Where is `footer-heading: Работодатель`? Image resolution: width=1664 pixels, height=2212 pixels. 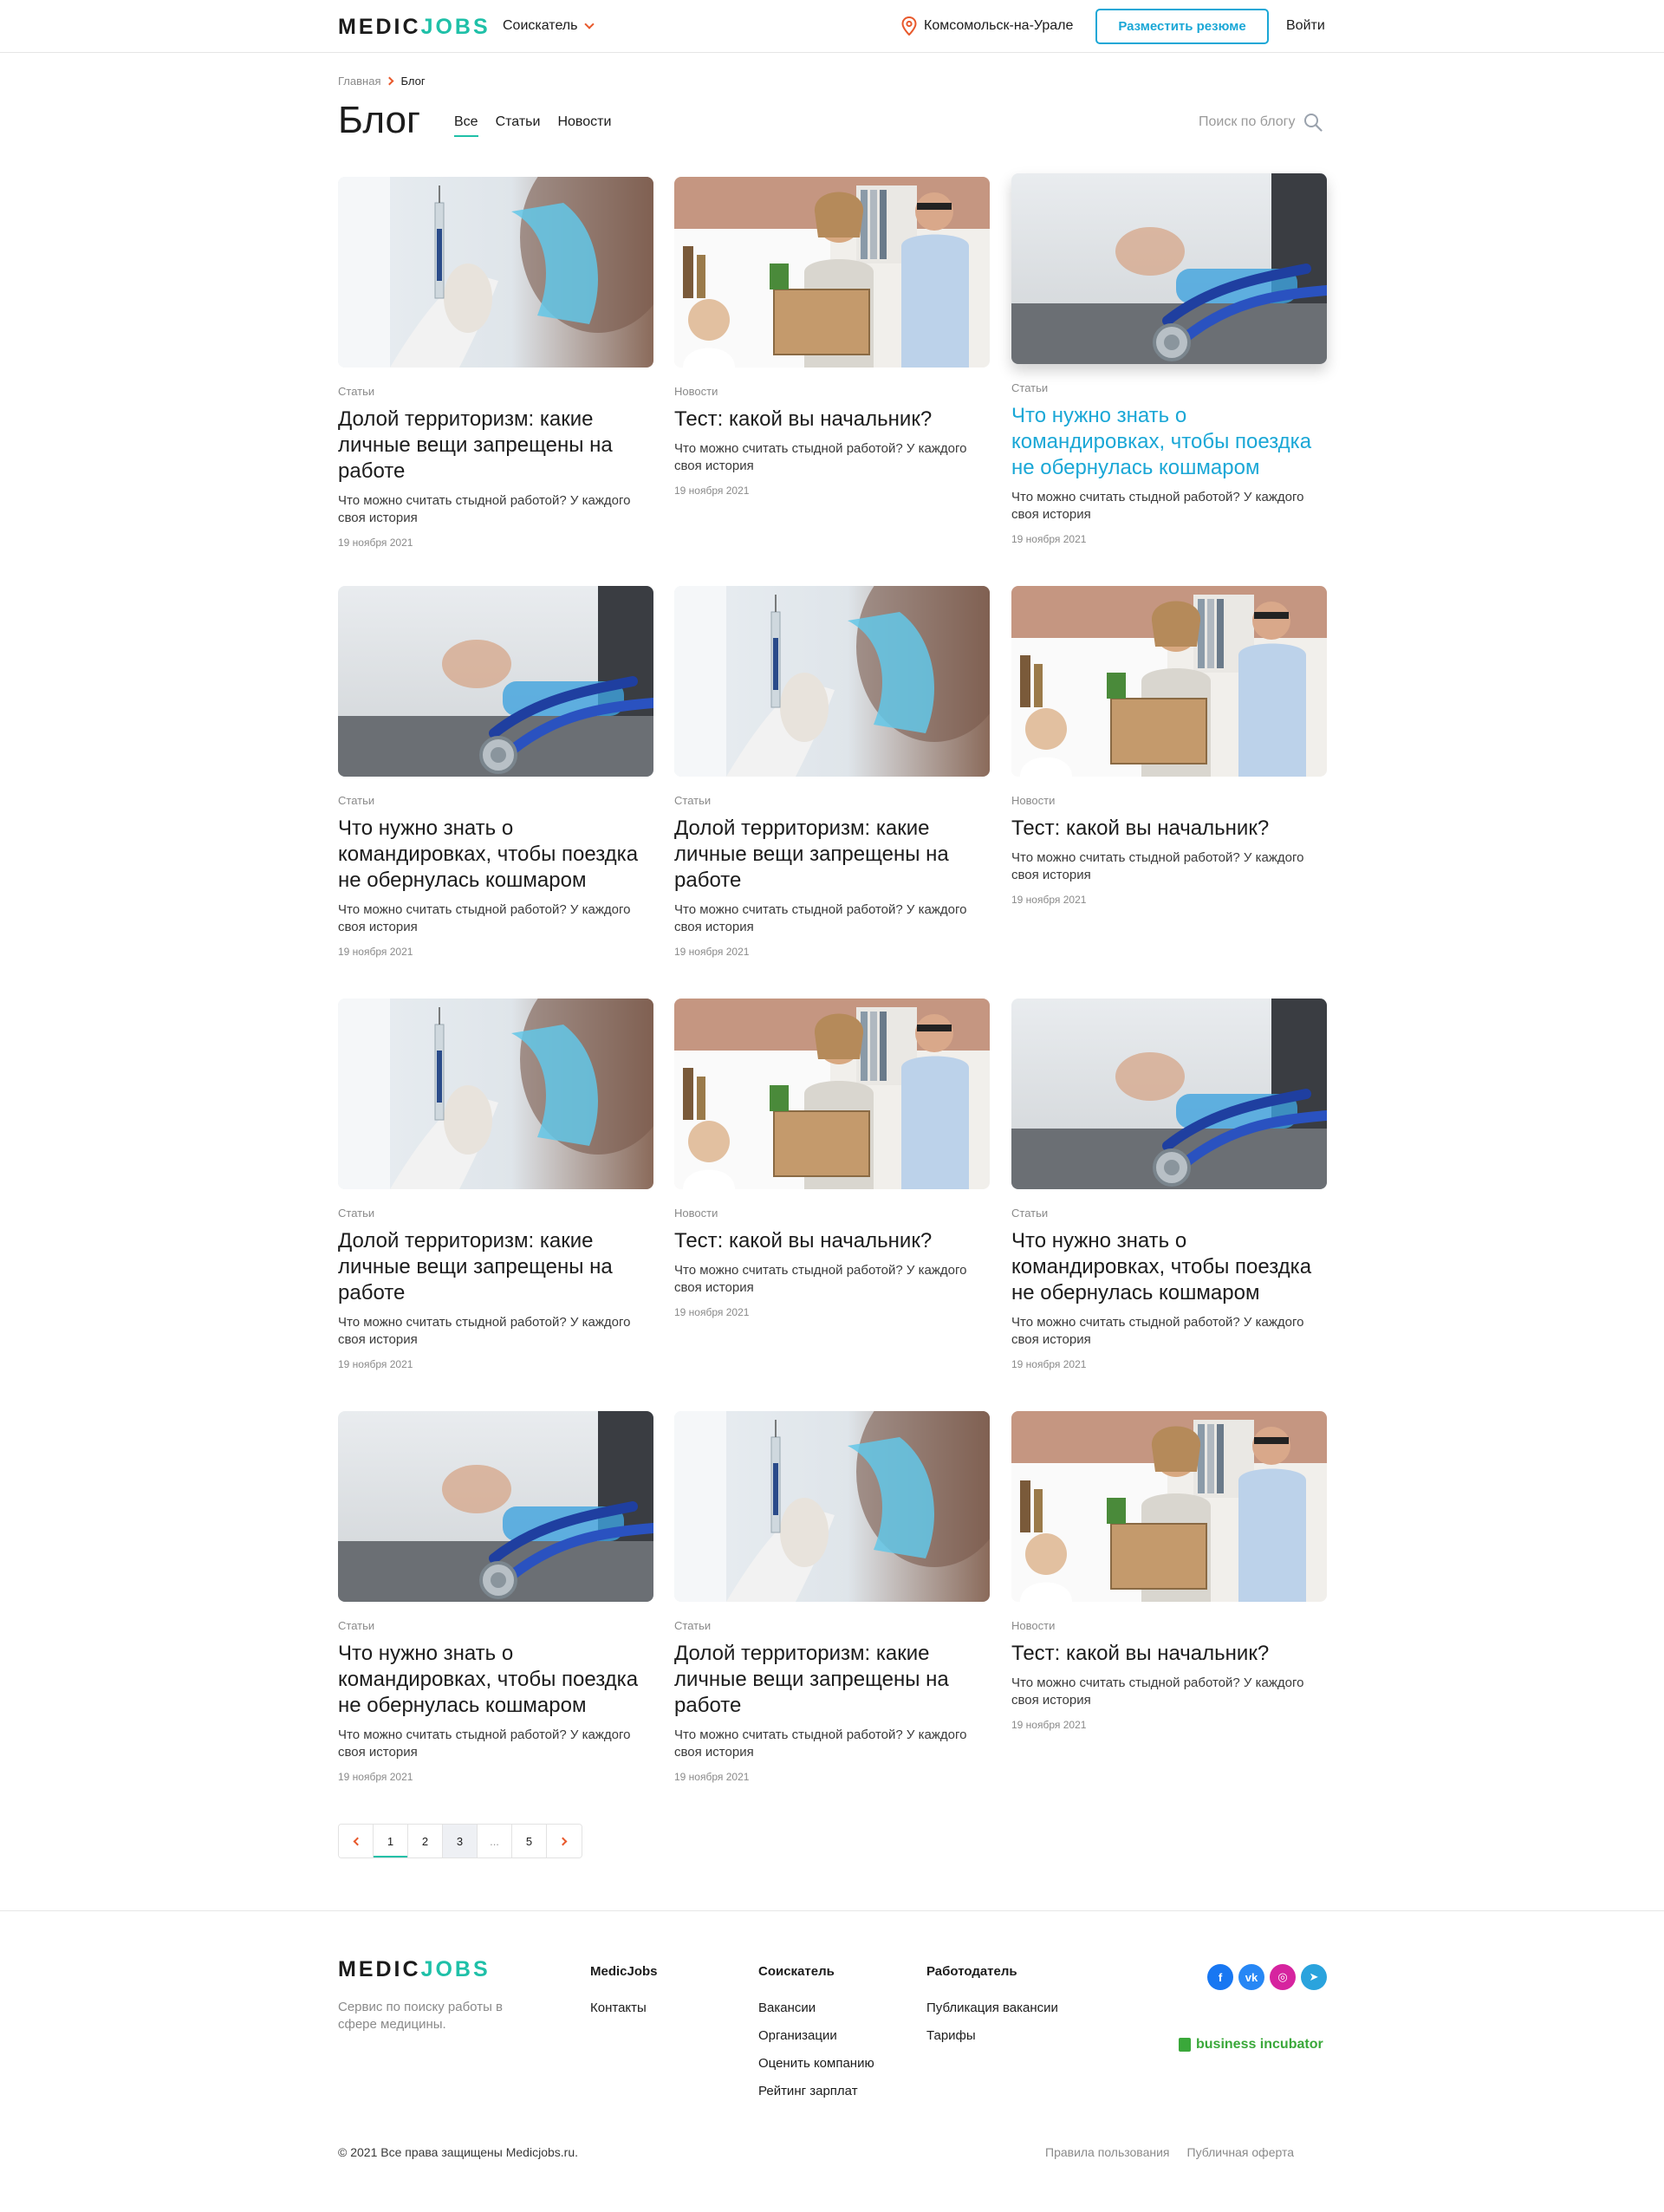
footer-heading: Работодатель is located at coordinates (971, 1971).